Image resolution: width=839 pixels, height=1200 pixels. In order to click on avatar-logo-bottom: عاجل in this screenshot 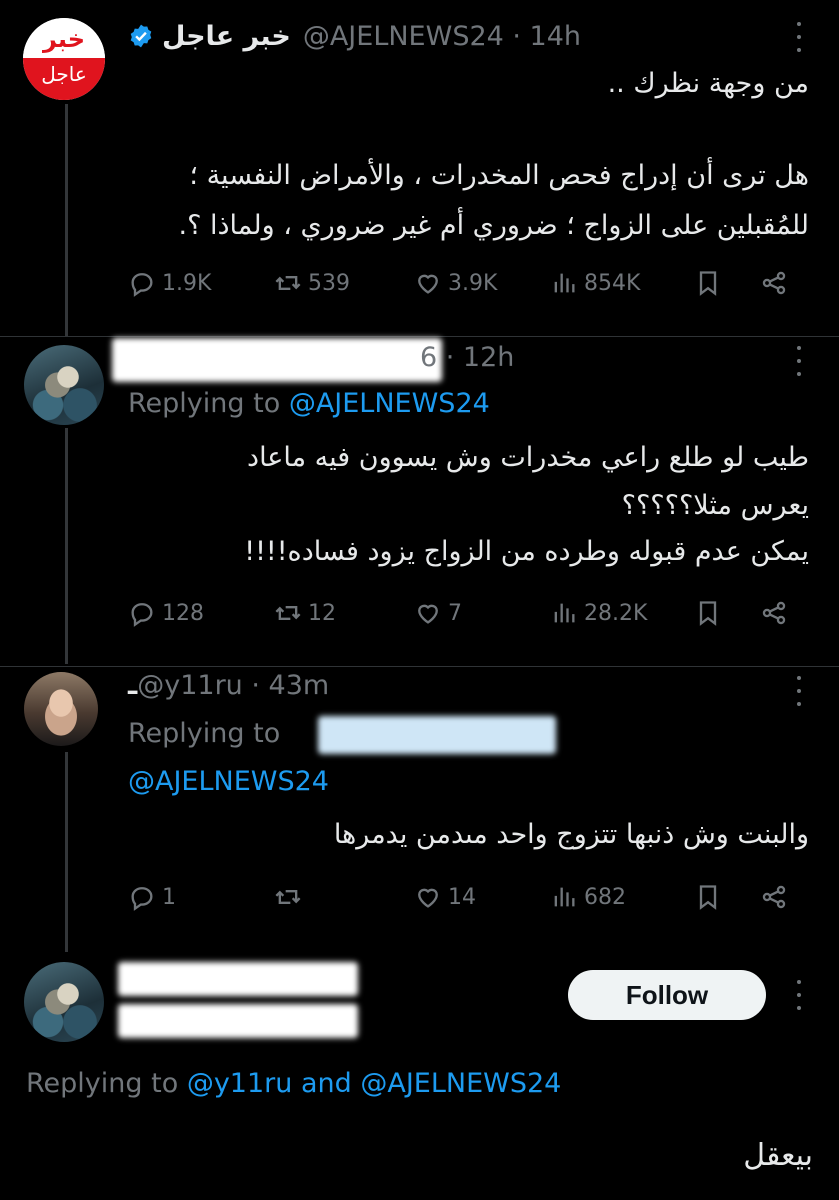, I will do `click(64, 74)`.